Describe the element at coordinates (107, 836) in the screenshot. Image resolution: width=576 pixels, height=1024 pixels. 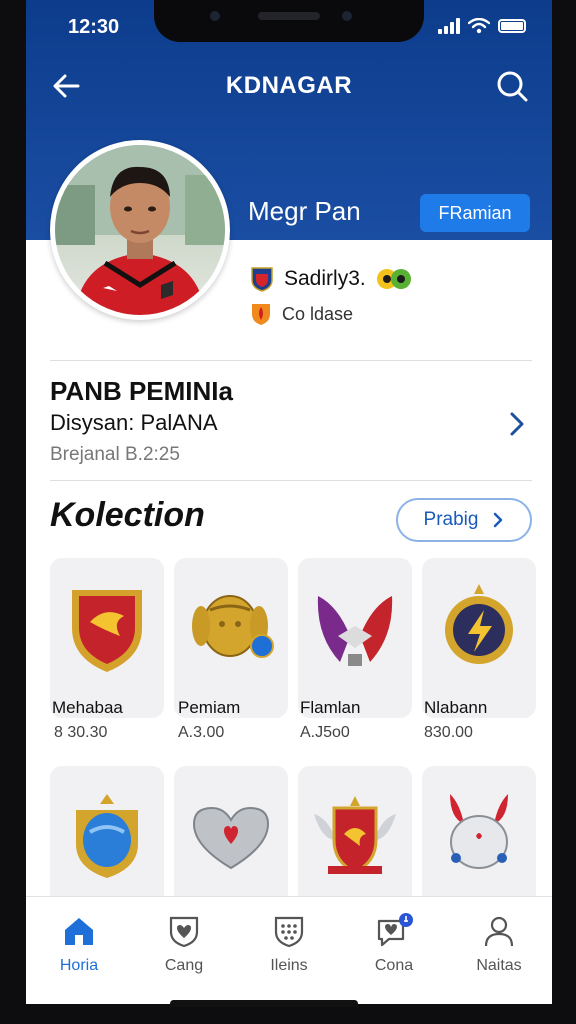
I see `blue-orb-badge-icon` at that location.